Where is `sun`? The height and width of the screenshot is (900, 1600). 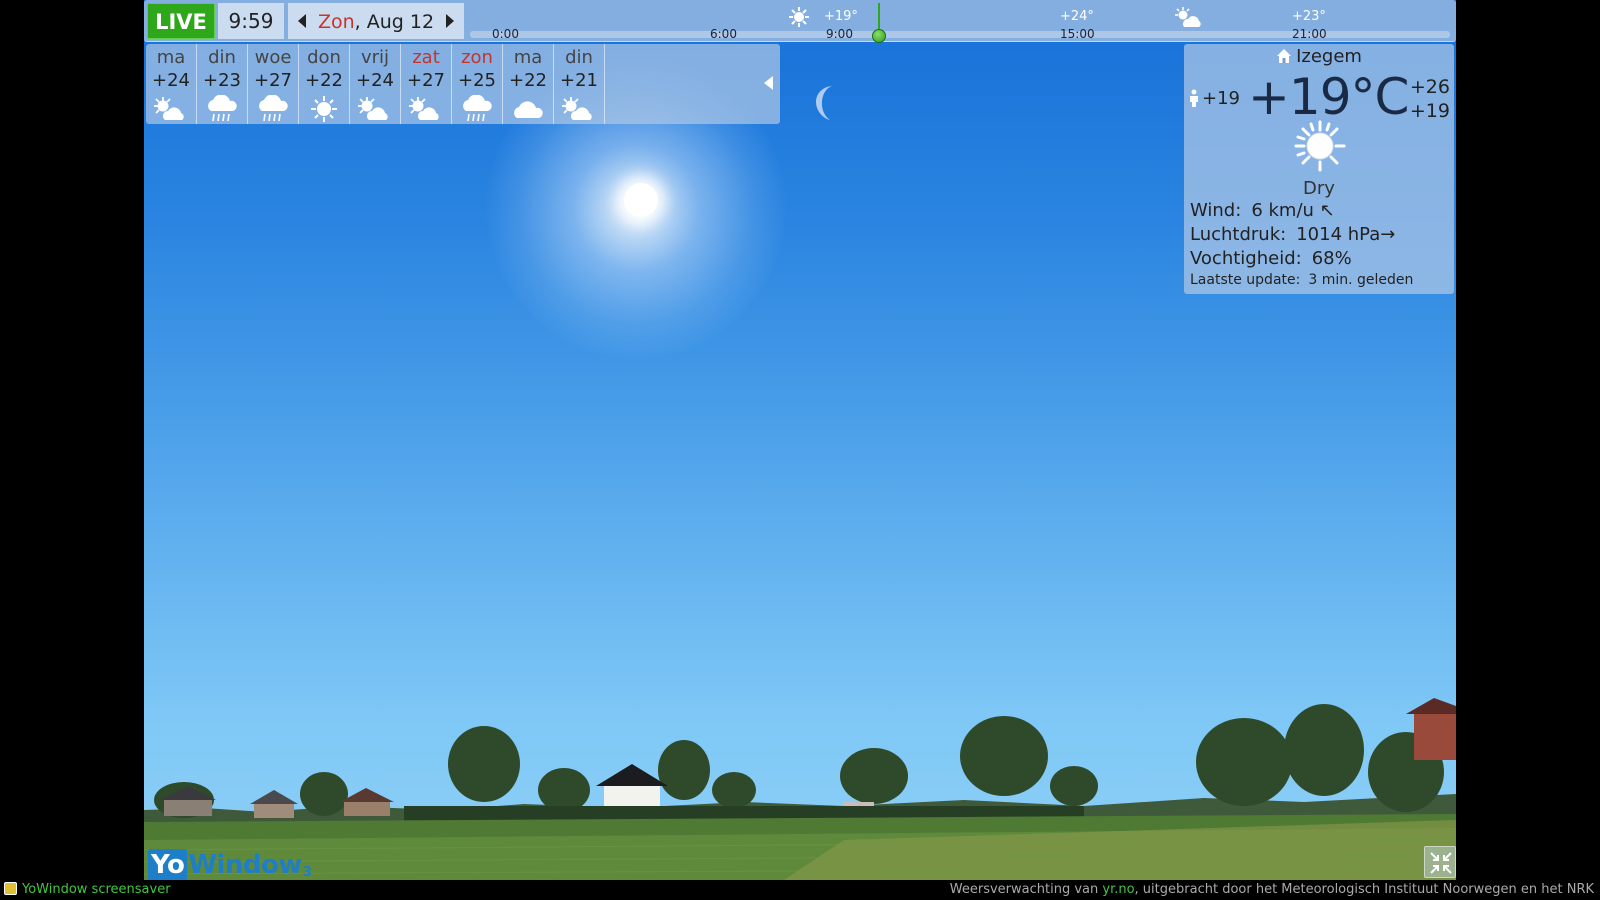 sun is located at coordinates (641, 200).